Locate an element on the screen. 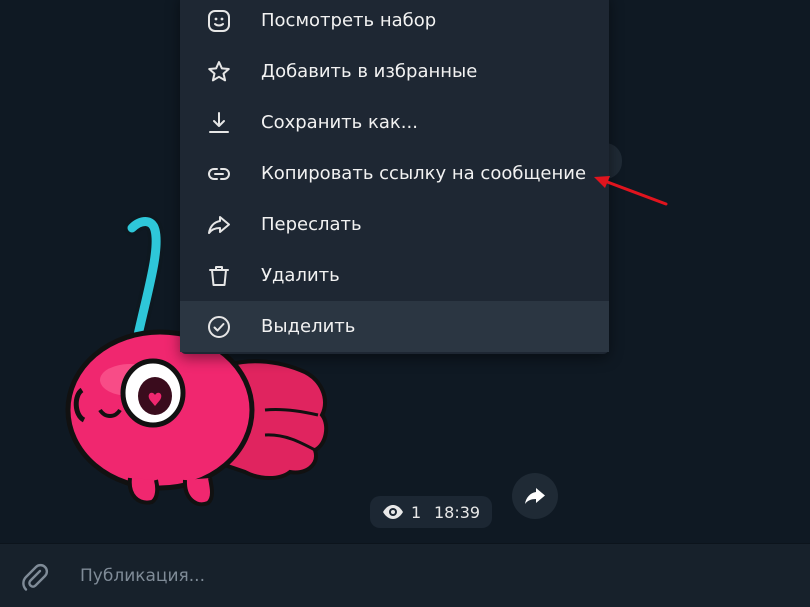  message-time: 18:39 is located at coordinates (457, 512).